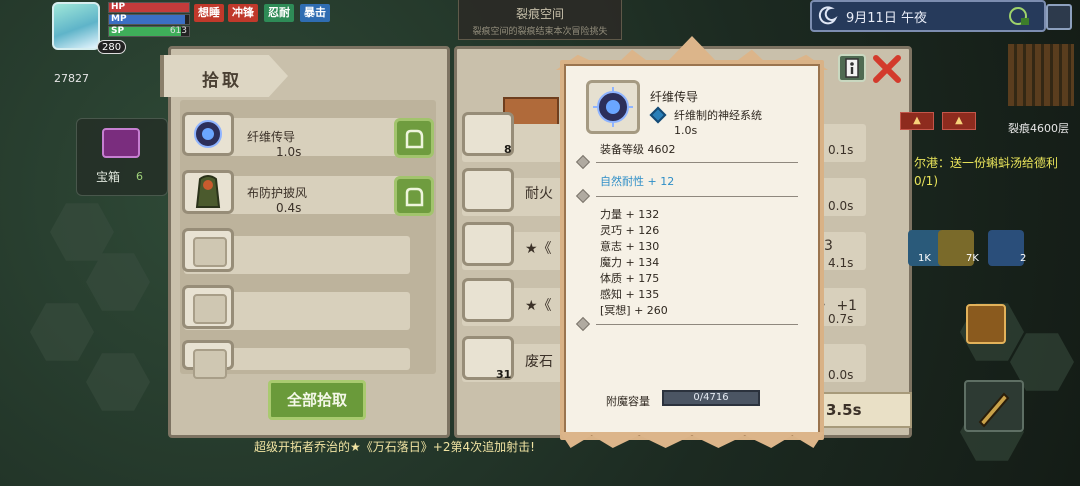 The width and height of the screenshot is (1080, 486). Describe the element at coordinates (315, 13) in the screenshot. I see `status-chip: 暴击` at that location.